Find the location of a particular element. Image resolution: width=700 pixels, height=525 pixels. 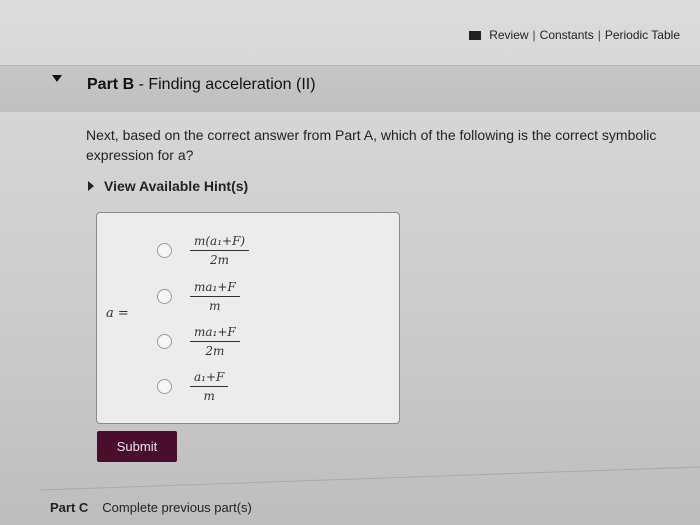

part-b-name: Finding acceleration (II) is located at coordinates (232, 84).